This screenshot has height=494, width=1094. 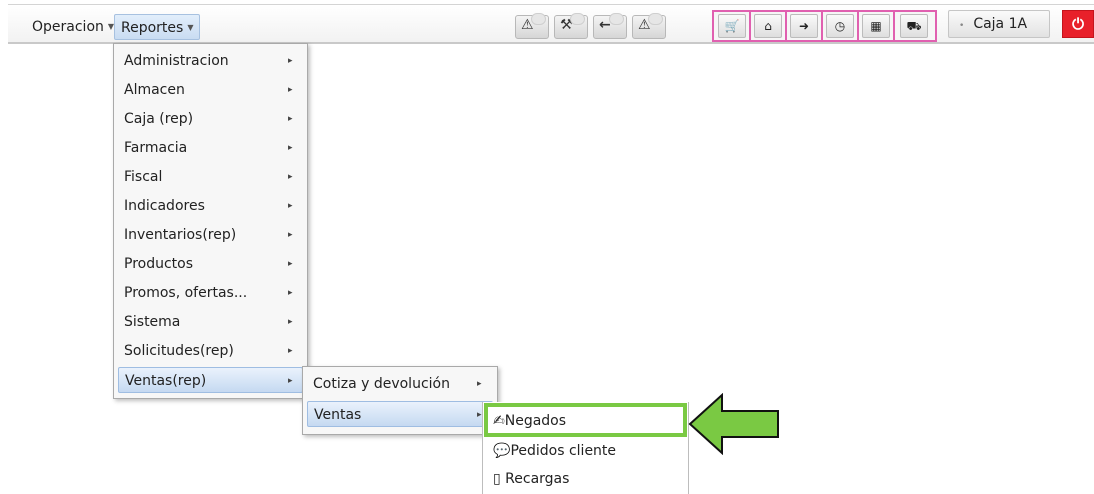 What do you see at coordinates (210, 206) in the screenshot?
I see `menu-item-indicadores: Indicadores ▸` at bounding box center [210, 206].